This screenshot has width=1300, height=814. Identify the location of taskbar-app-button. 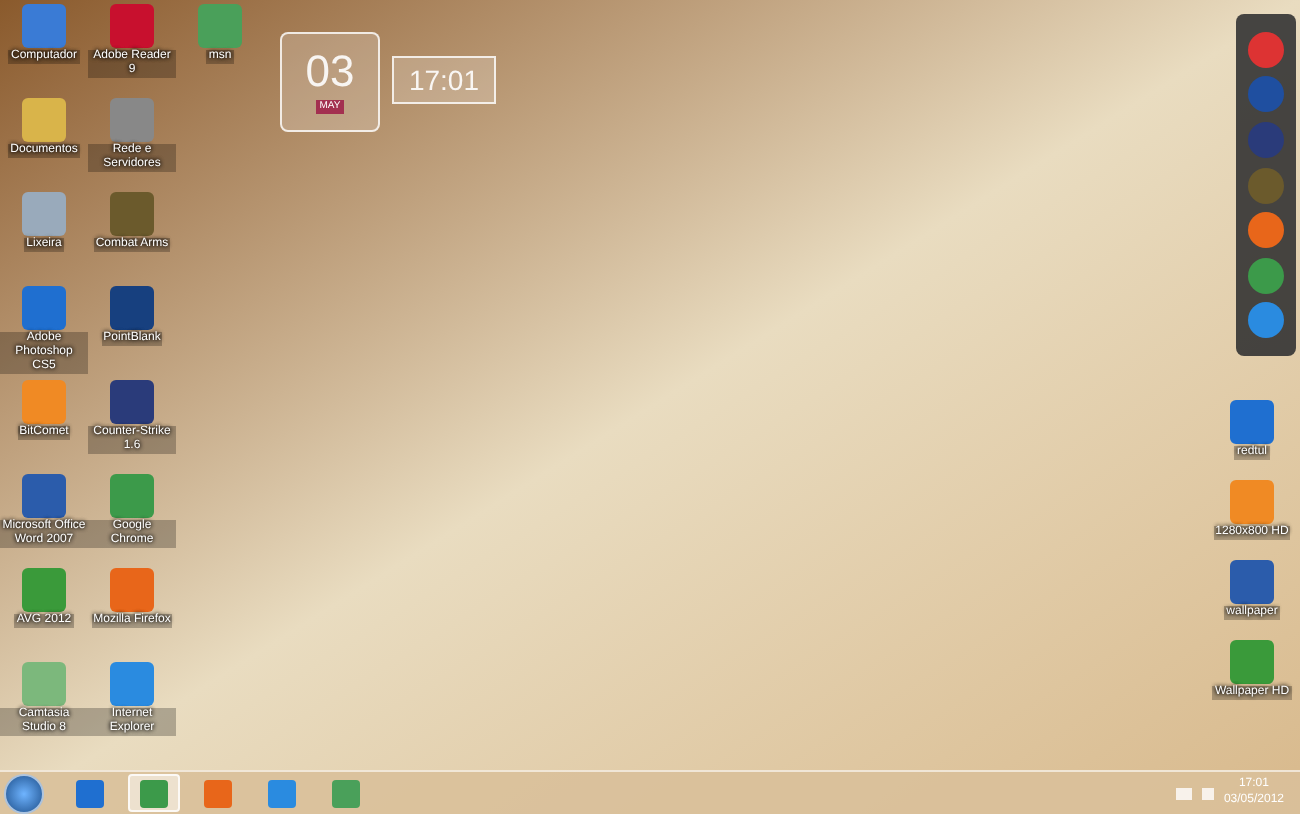
(154, 793).